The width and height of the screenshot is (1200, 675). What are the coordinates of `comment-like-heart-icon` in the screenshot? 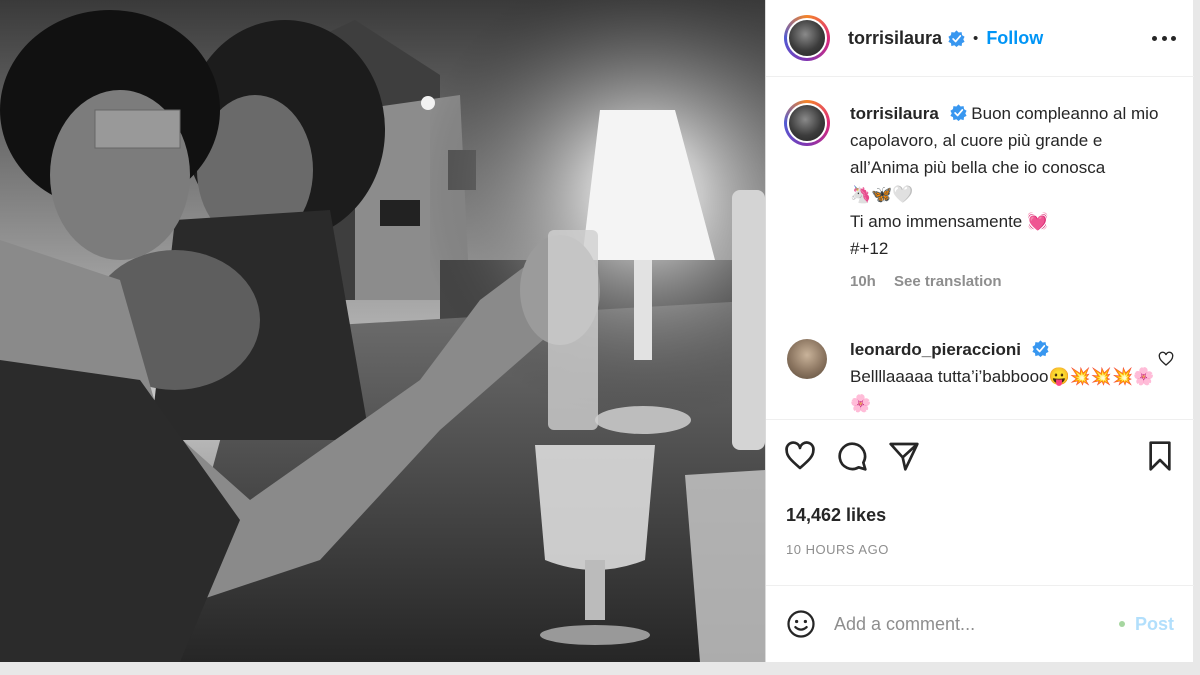 It's located at (1166, 359).